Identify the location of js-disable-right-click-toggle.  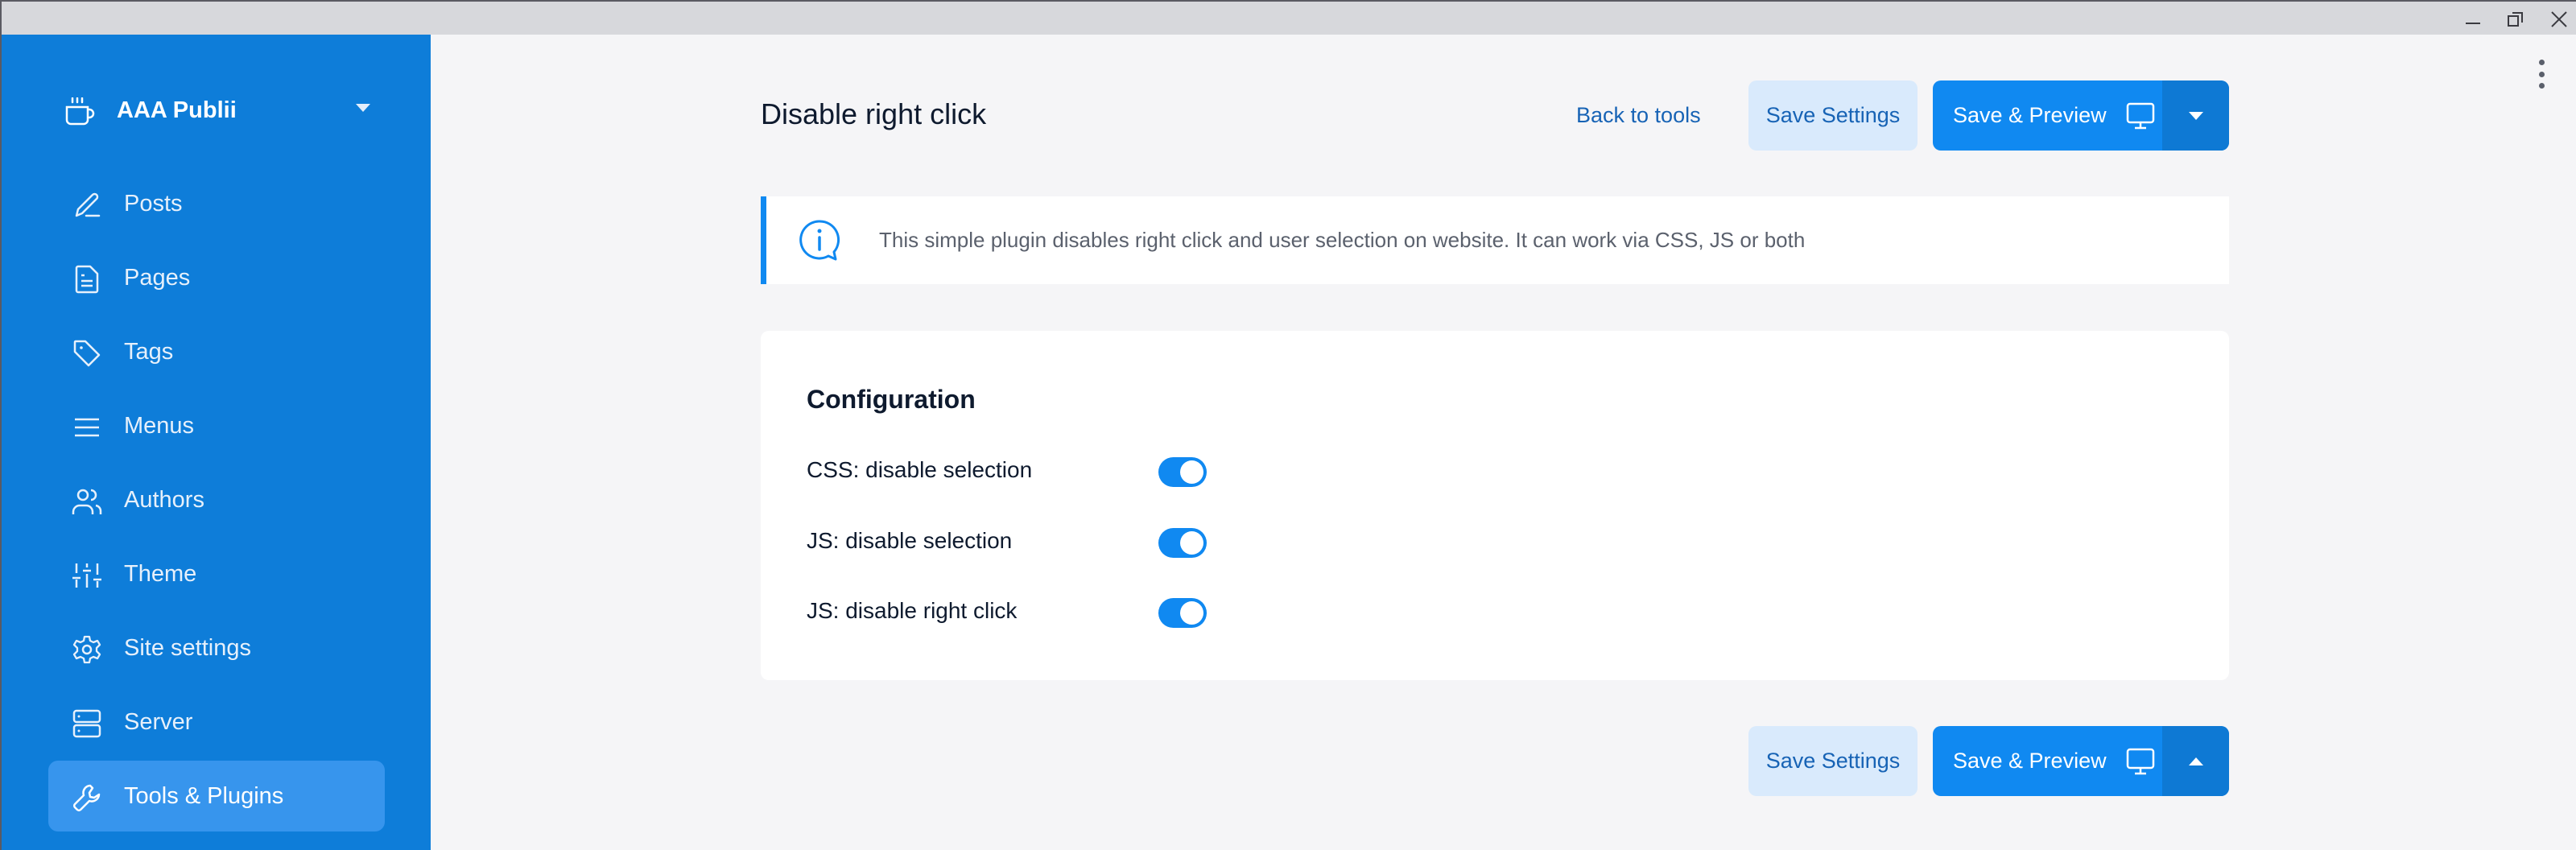
(1182, 613).